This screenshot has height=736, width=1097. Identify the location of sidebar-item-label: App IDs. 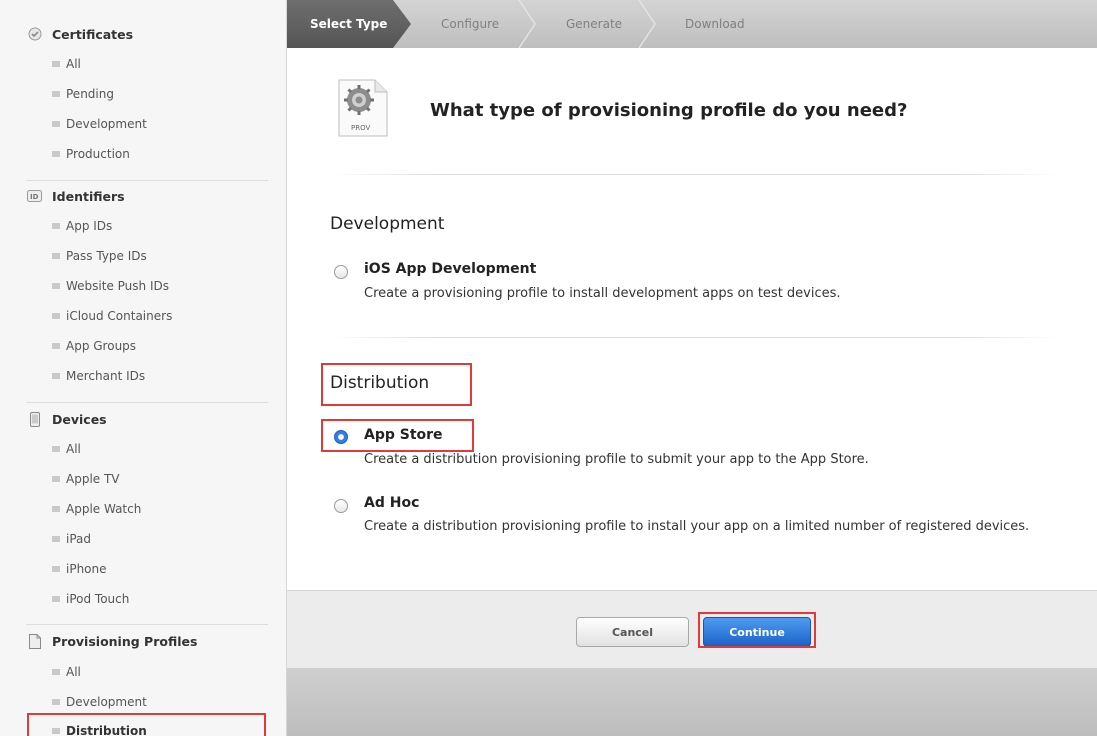
(89, 226).